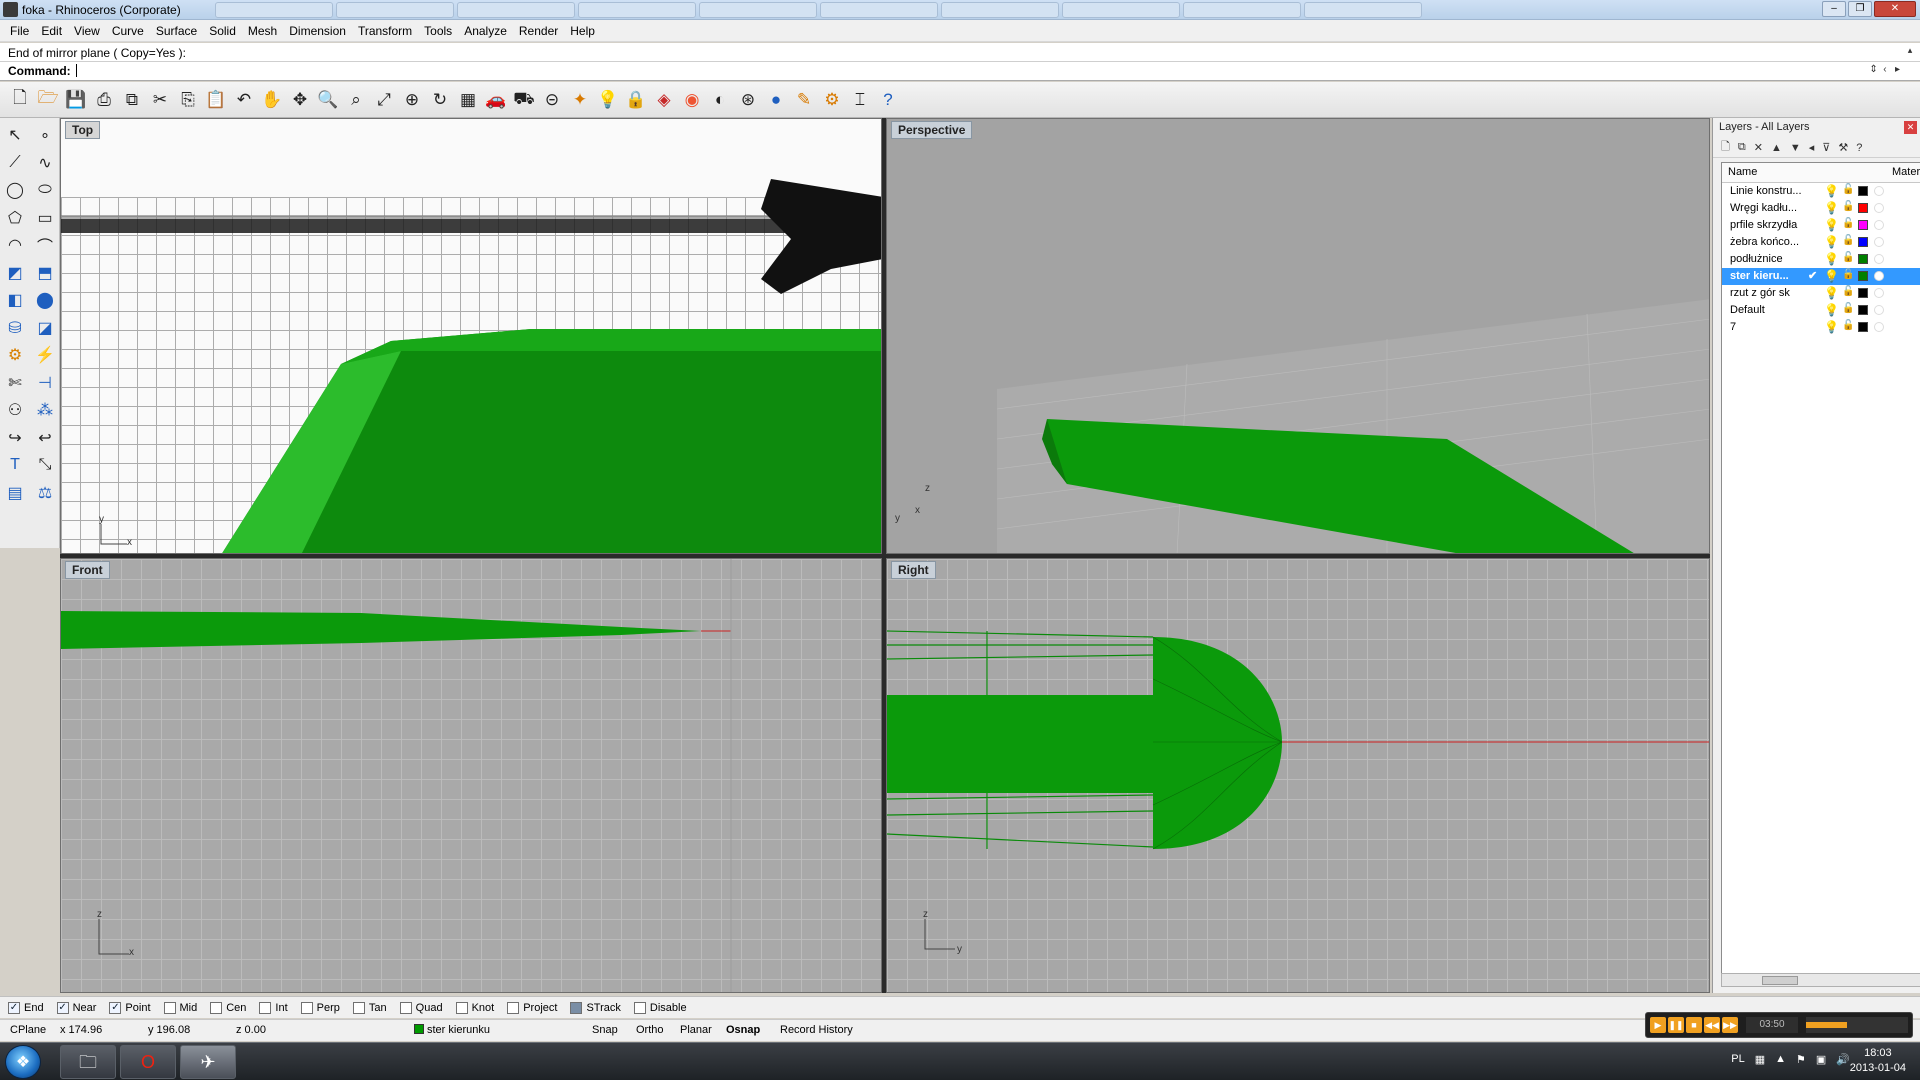 This screenshot has width=1920, height=1080. Describe the element at coordinates (1821, 208) in the screenshot. I see `layer-row: Wręgi kadłu... 💡 🔓` at that location.